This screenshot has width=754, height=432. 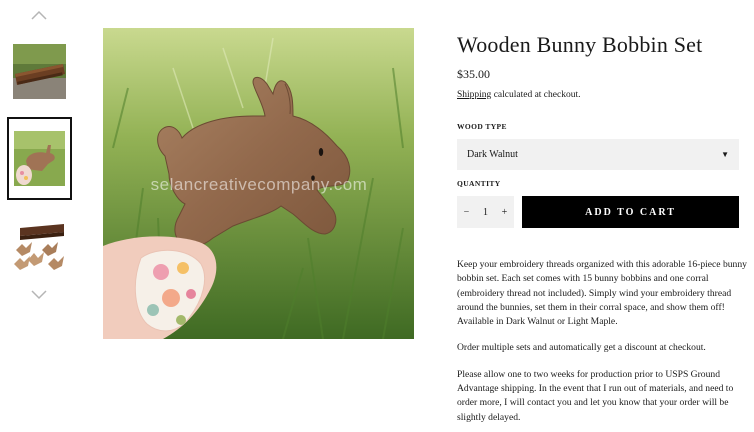 I want to click on wood-type-value: Dark Walnut, so click(x=492, y=154).